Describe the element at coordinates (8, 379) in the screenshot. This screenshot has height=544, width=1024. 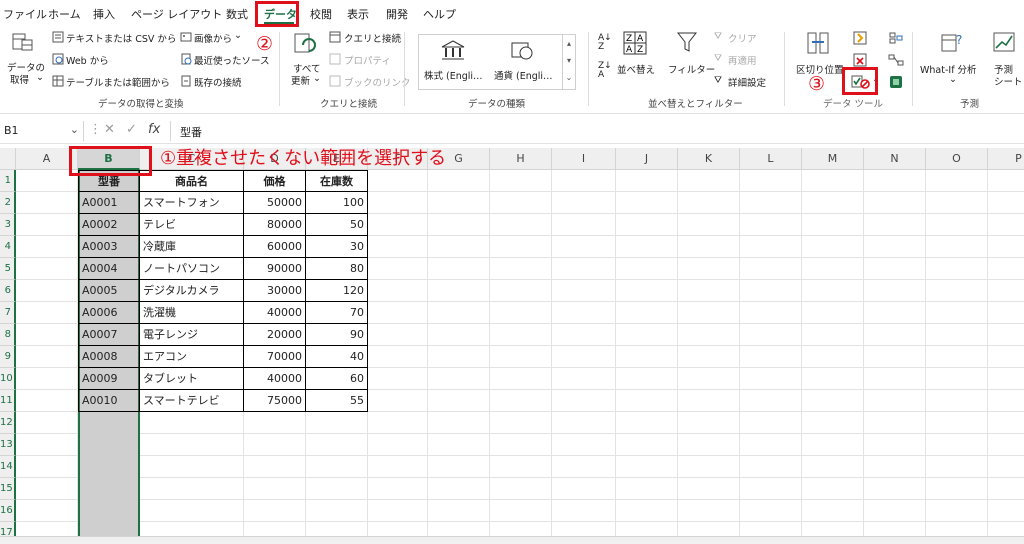
I see `row-header-10: 10` at that location.